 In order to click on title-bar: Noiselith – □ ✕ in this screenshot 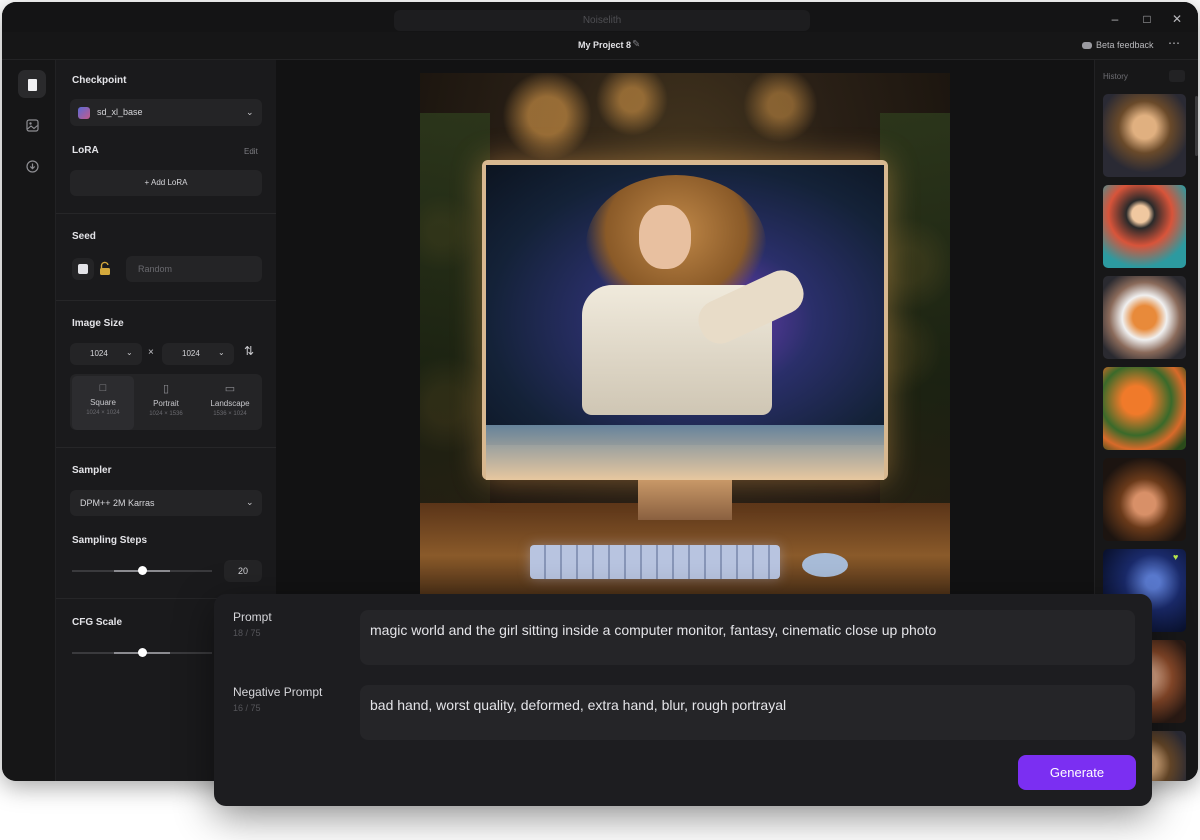, I will do `click(600, 17)`.